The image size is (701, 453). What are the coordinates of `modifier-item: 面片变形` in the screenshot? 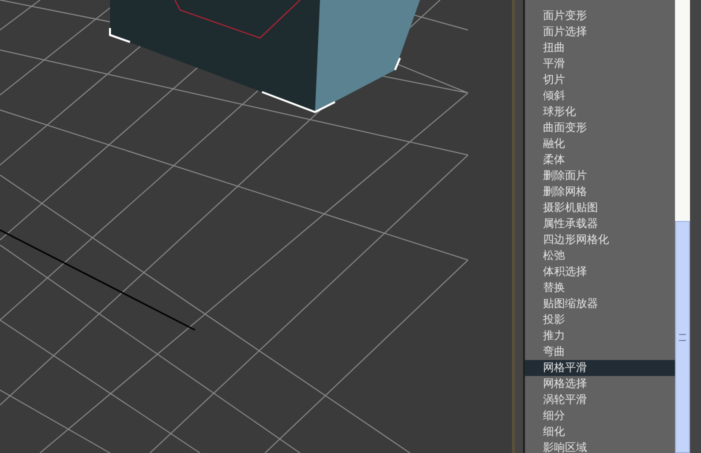 It's located at (600, 16).